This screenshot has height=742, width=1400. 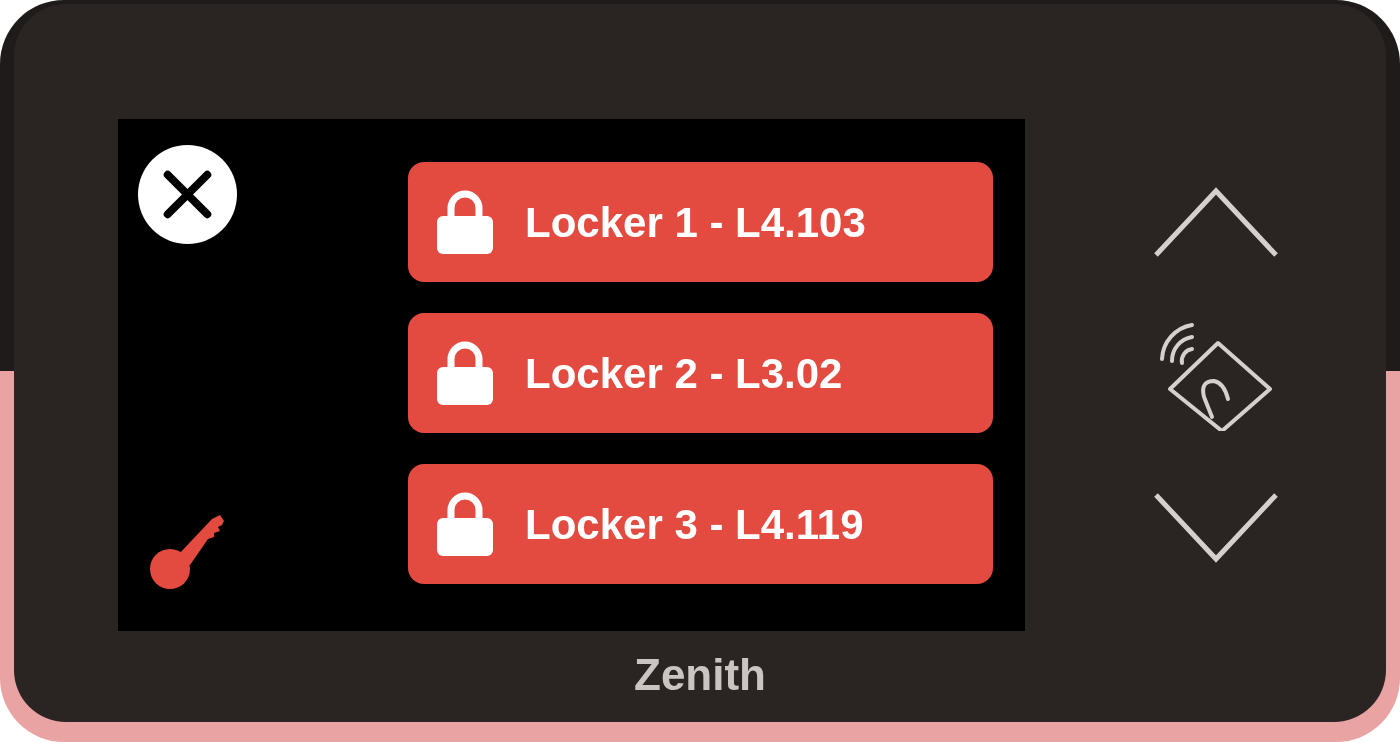 I want to click on close-icon, so click(x=187, y=194).